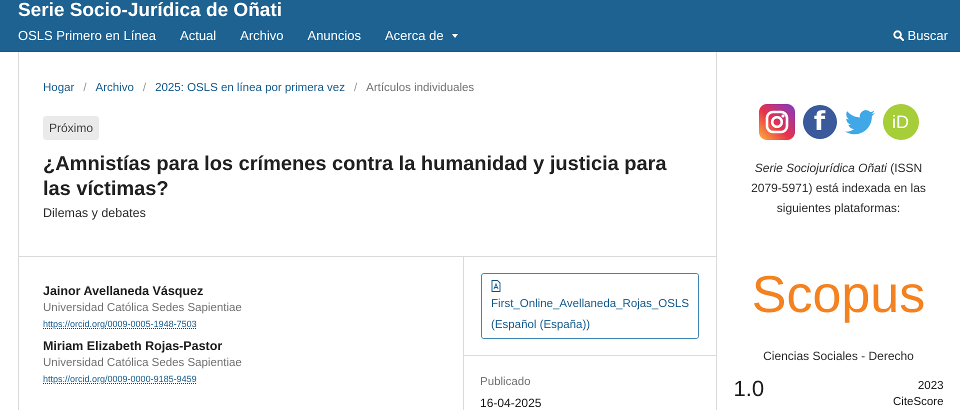  Describe the element at coordinates (355, 177) in the screenshot. I see `article-title: ¿Amnistías para los crímenes contra la humanidad y justicia para las víctimas?` at that location.